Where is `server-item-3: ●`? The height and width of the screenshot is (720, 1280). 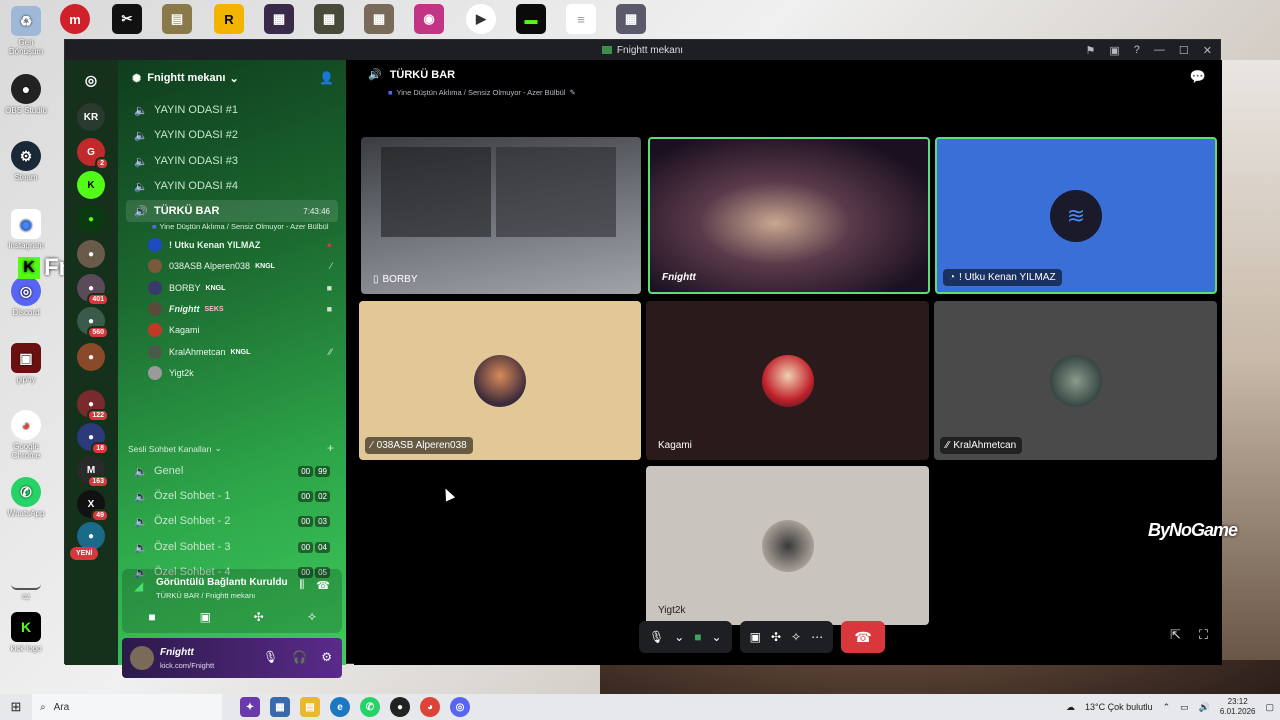
server-item-3: ● is located at coordinates (91, 254).